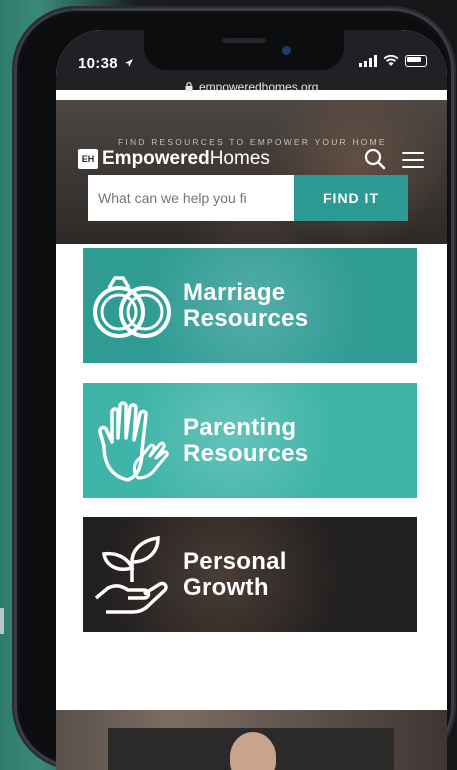  Describe the element at coordinates (133, 440) in the screenshot. I see `hands-icon` at that location.